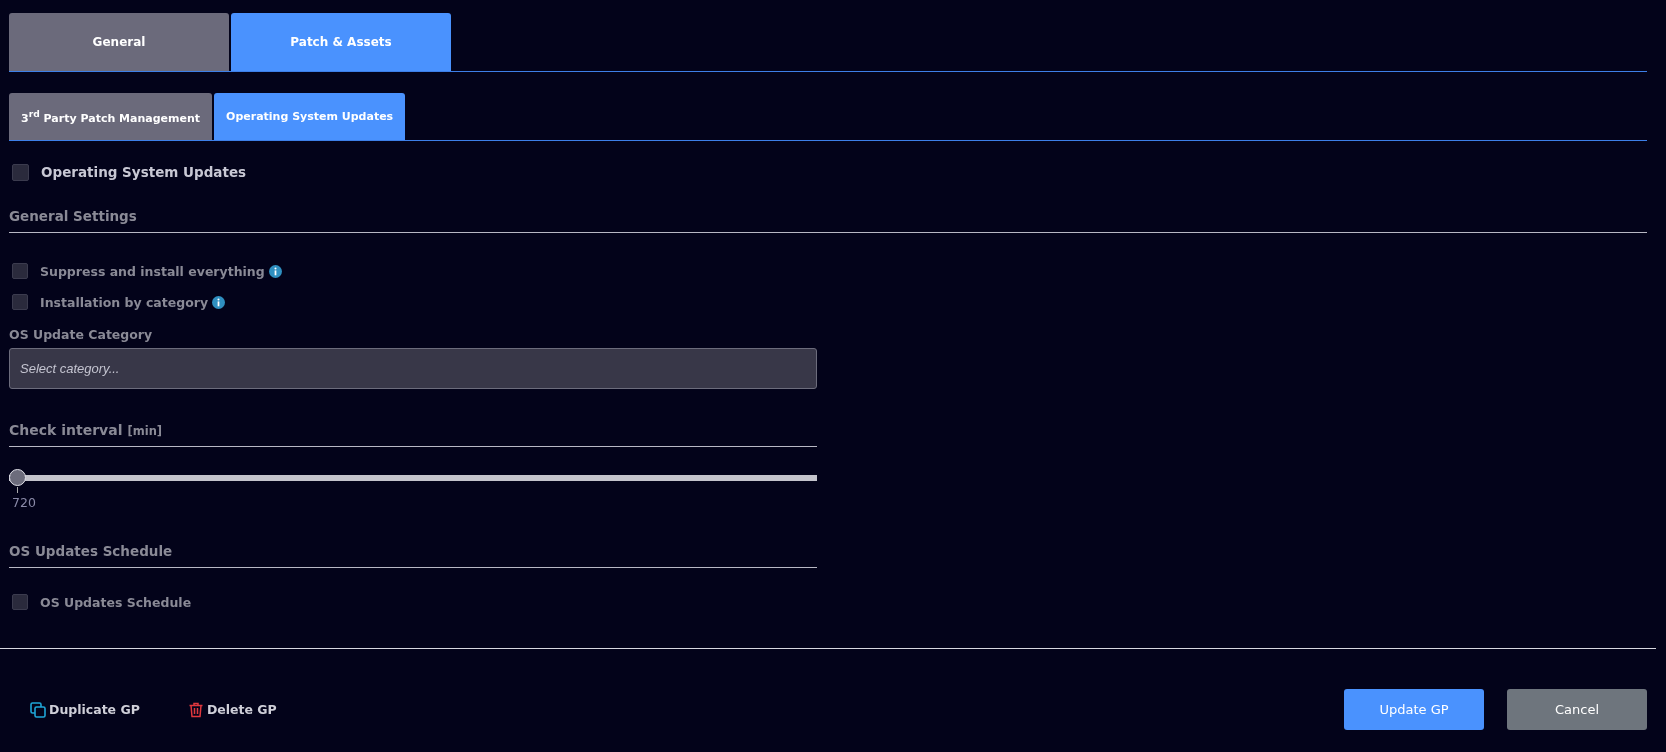  What do you see at coordinates (17, 477) in the screenshot?
I see `slider-thumb` at bounding box center [17, 477].